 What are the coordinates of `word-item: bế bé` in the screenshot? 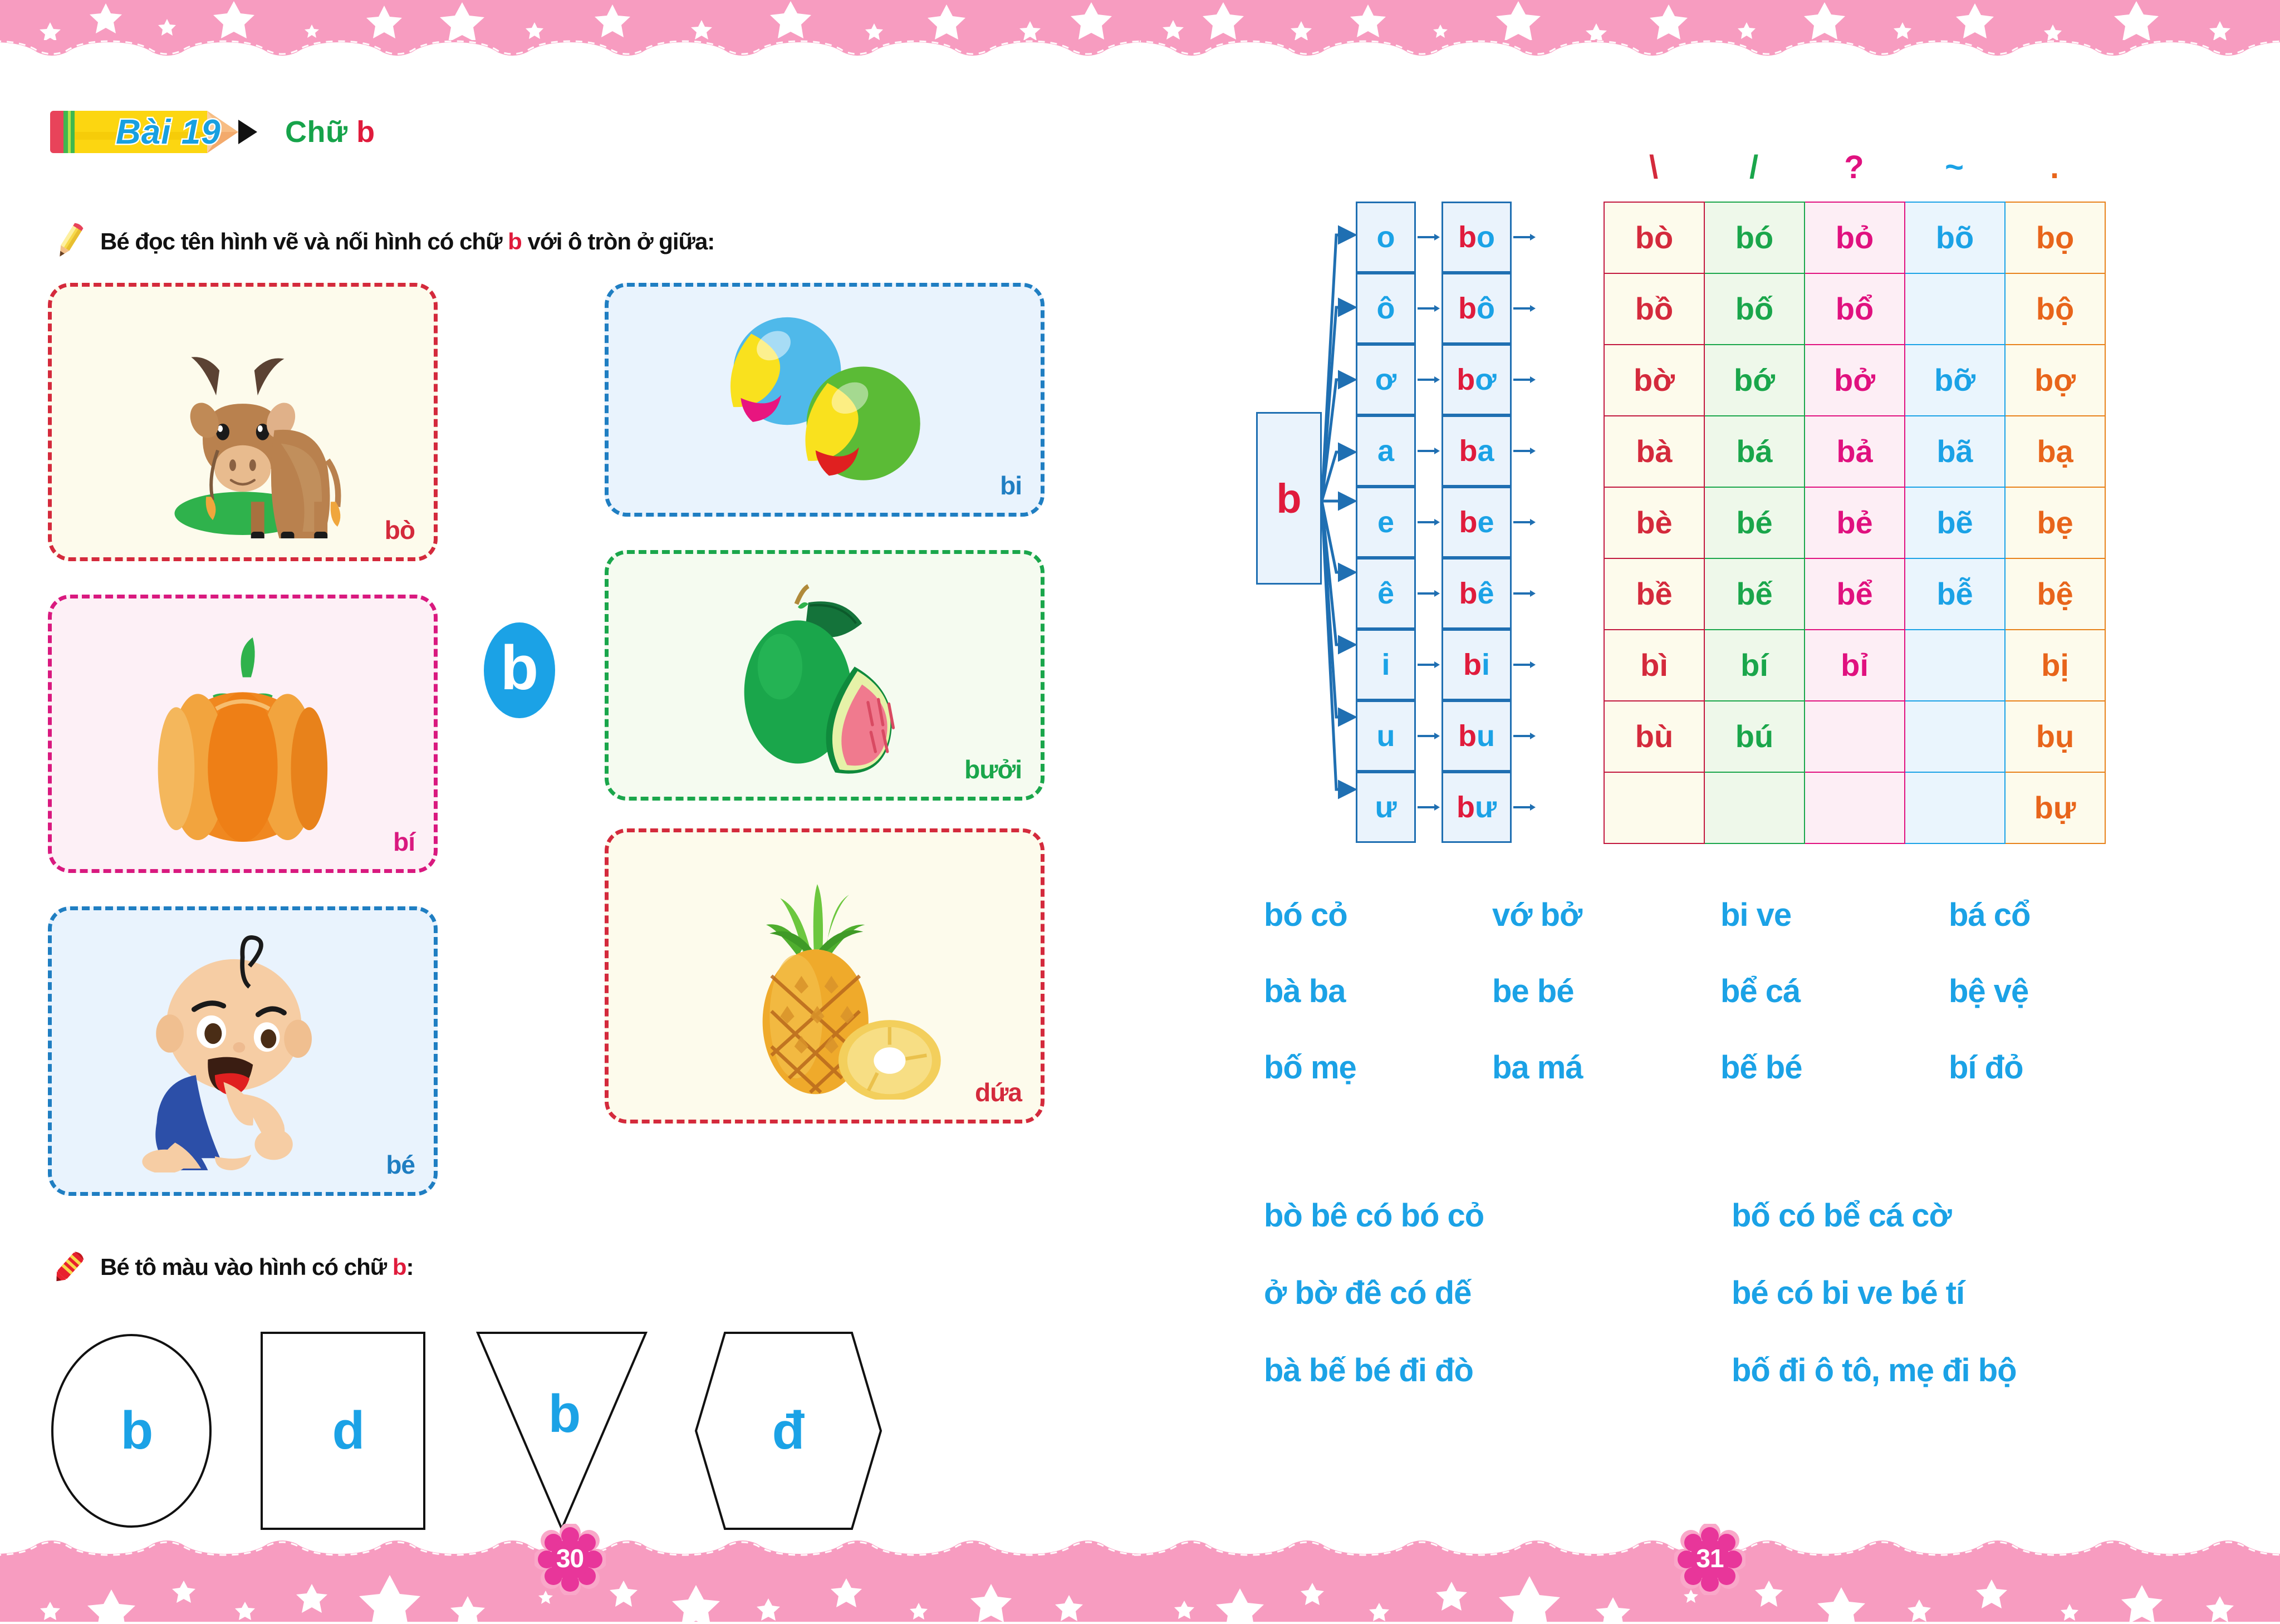 It's located at (1761, 1068).